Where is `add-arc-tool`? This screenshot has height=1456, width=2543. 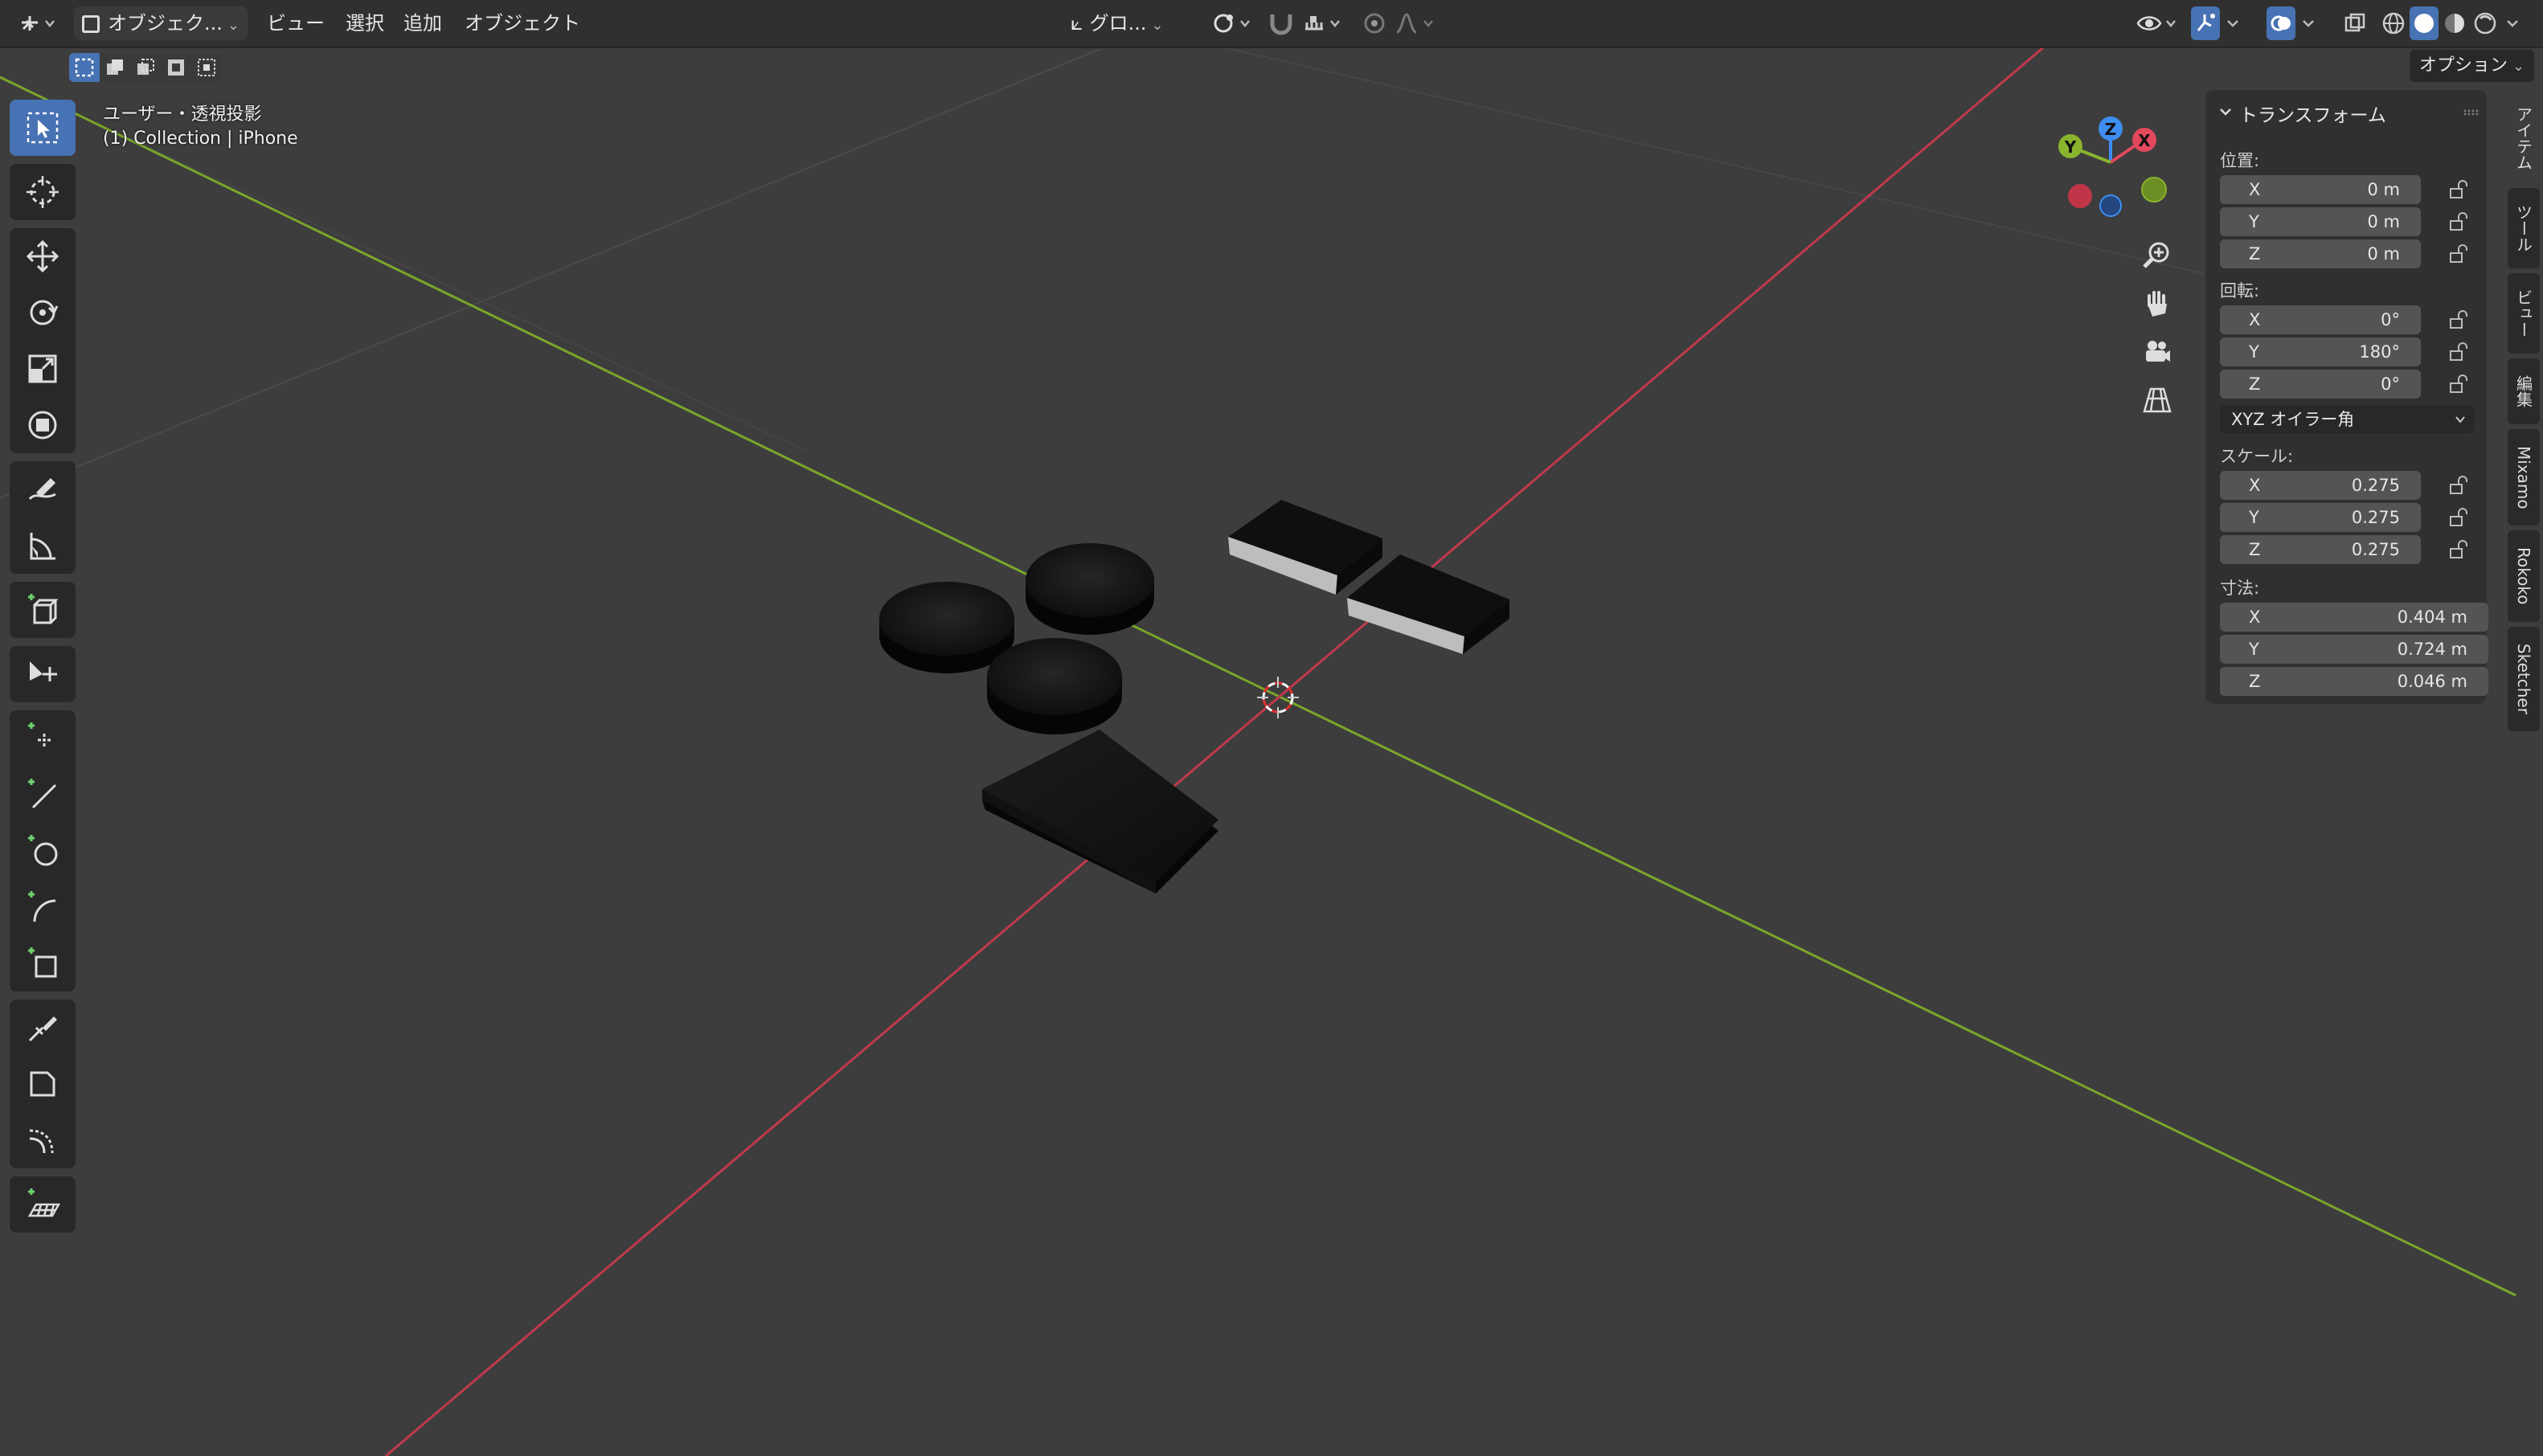 add-arc-tool is located at coordinates (43, 907).